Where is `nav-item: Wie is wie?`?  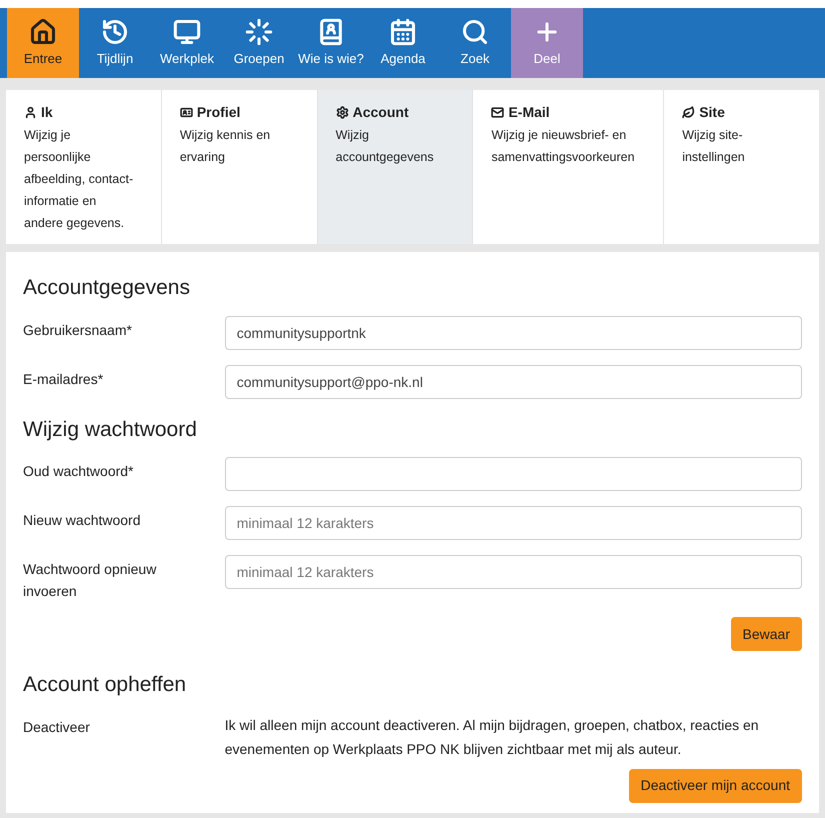
nav-item: Wie is wie? is located at coordinates (331, 43).